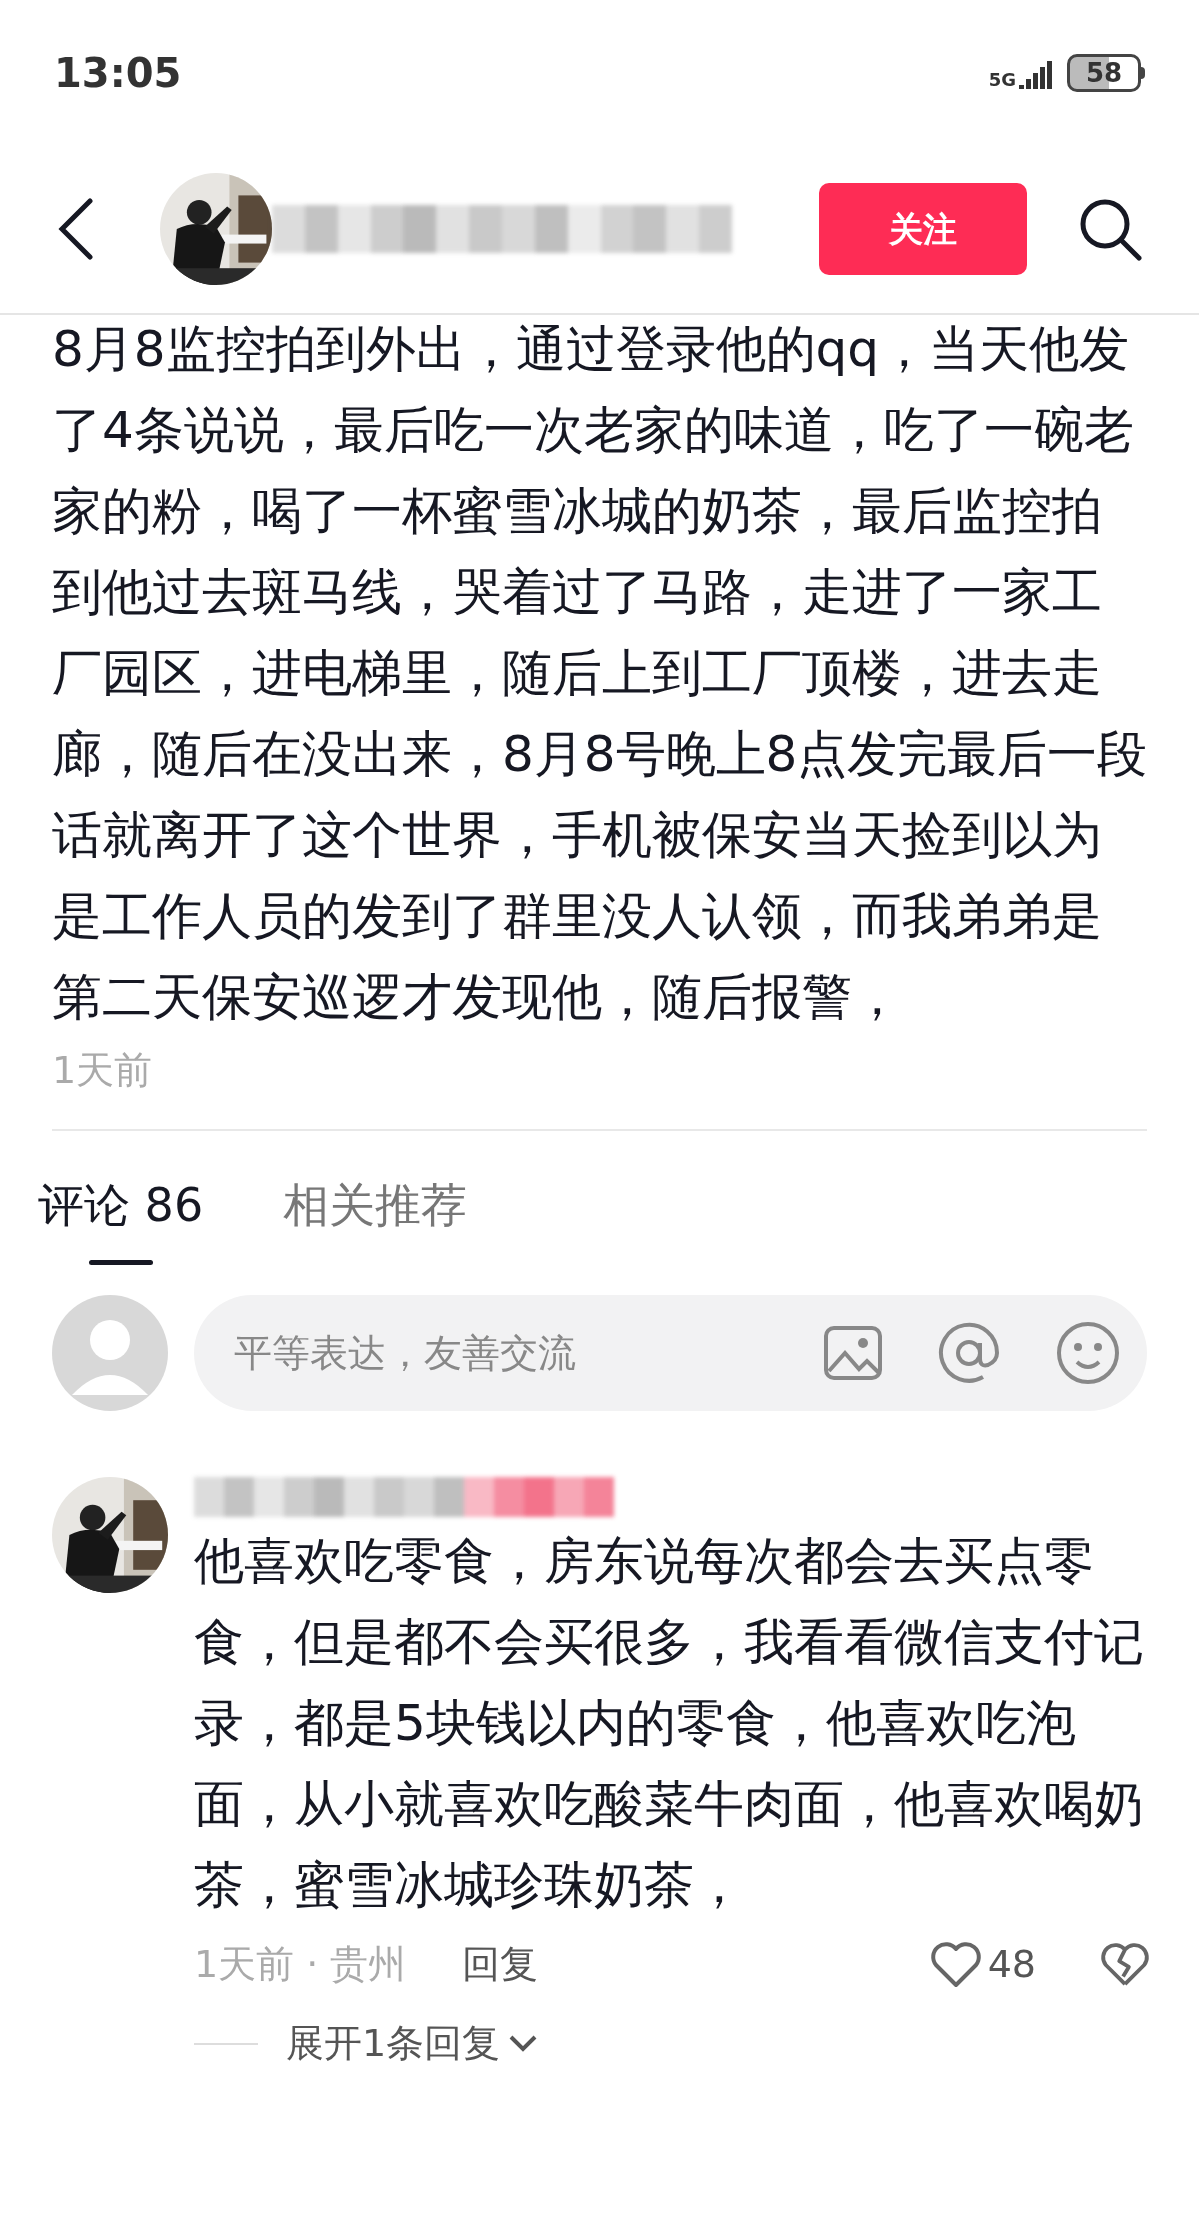 Image resolution: width=1199 pixels, height=2228 pixels. What do you see at coordinates (1104, 72) in the screenshot?
I see `battery-level: 58` at bounding box center [1104, 72].